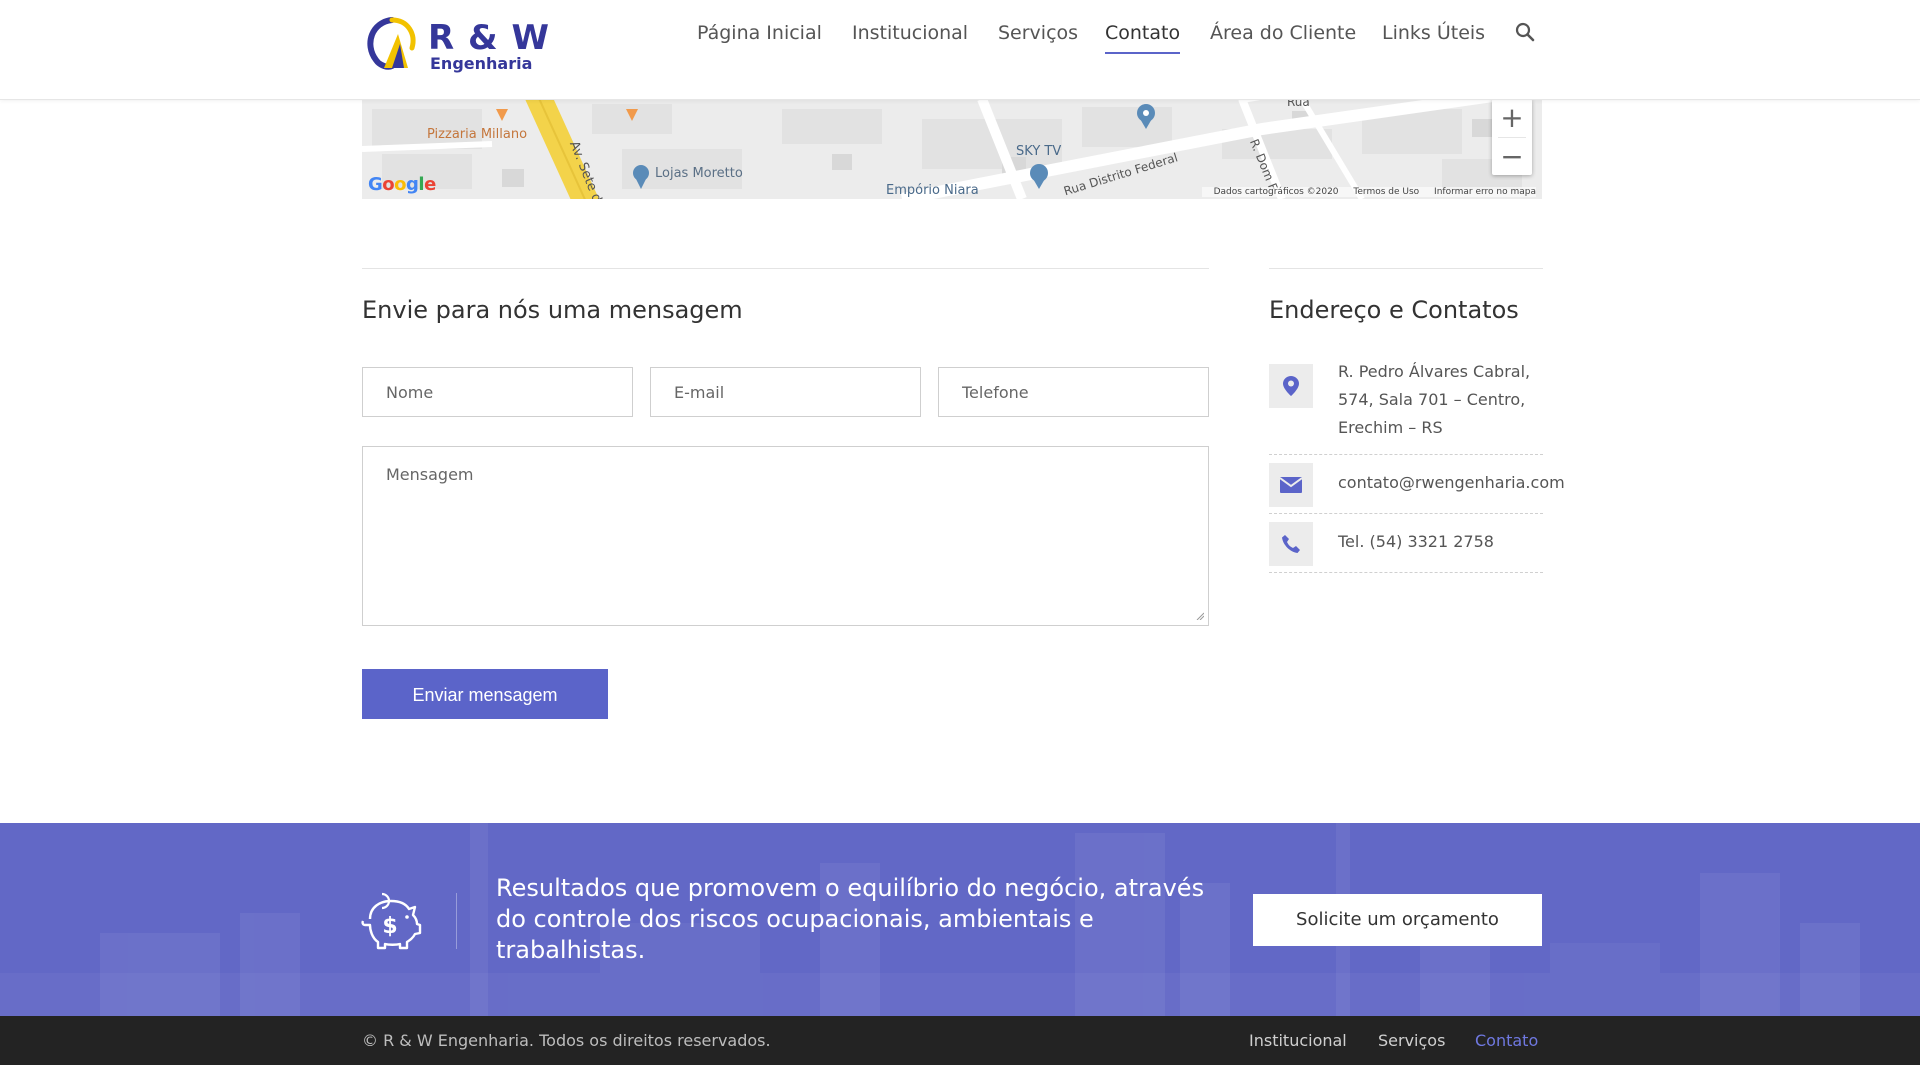 The image size is (1920, 1065). What do you see at coordinates (1200, 616) in the screenshot?
I see `resize-grip-icon` at bounding box center [1200, 616].